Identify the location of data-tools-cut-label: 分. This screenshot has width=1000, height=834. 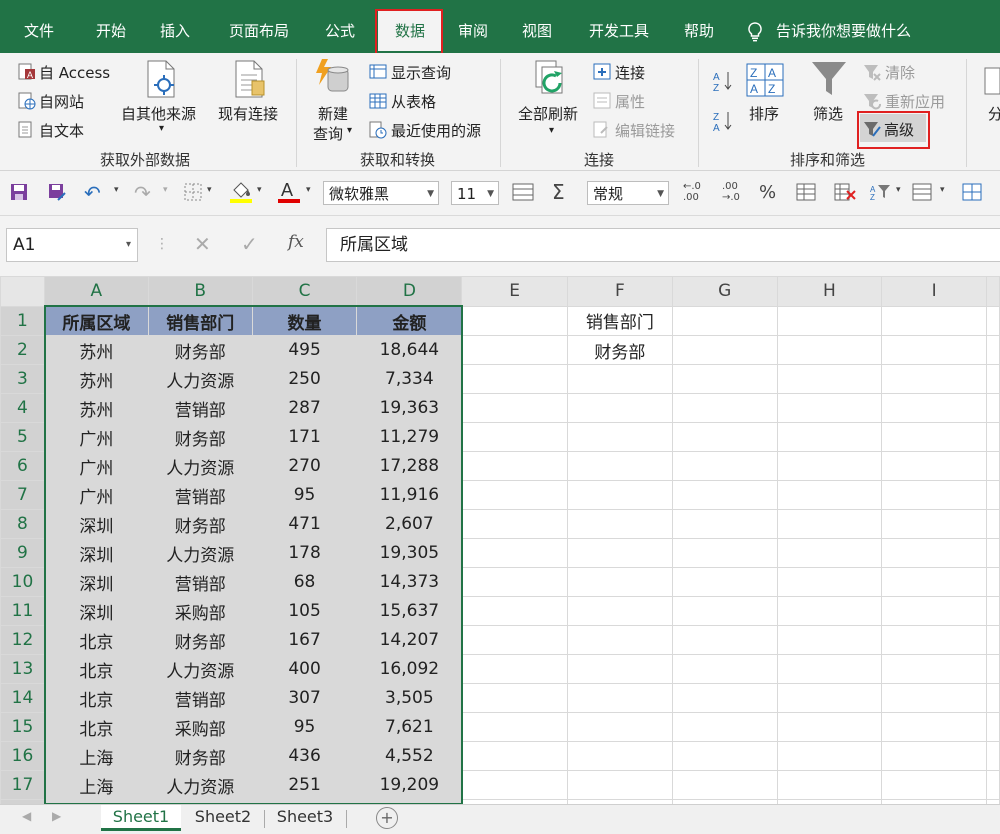
(994, 113).